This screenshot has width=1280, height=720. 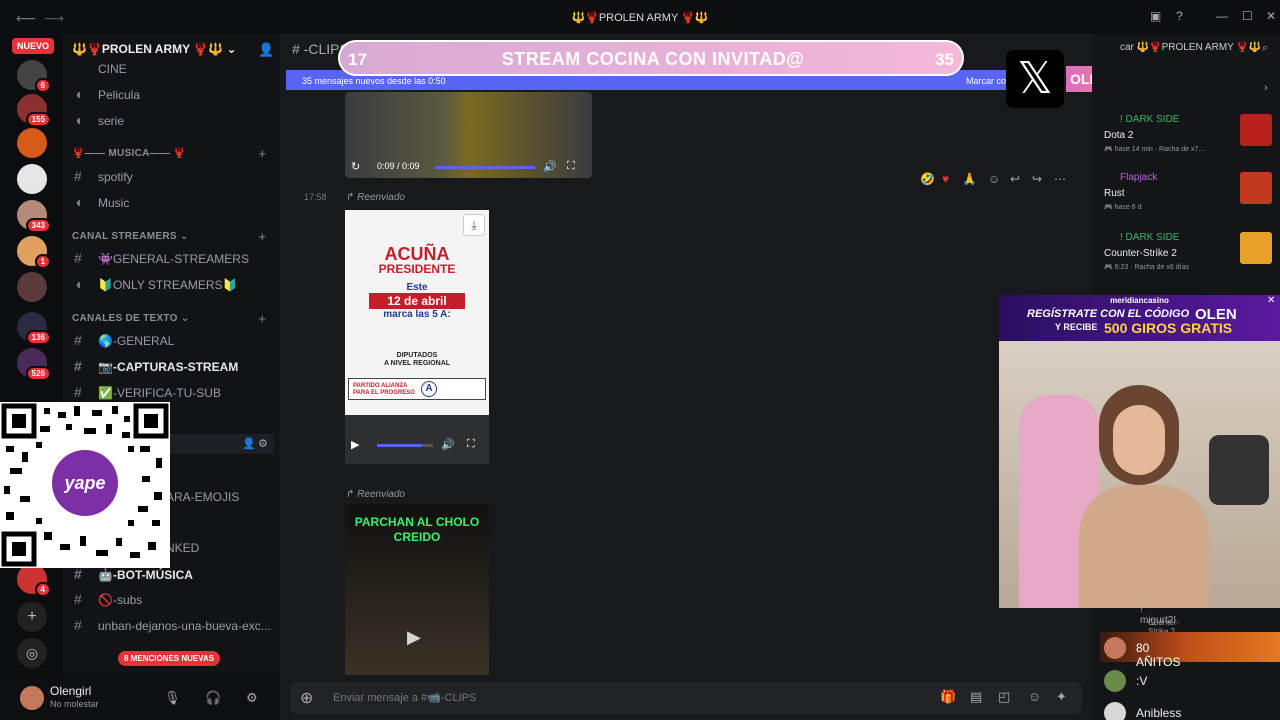 What do you see at coordinates (38, 119) in the screenshot?
I see `server-badge: 155` at bounding box center [38, 119].